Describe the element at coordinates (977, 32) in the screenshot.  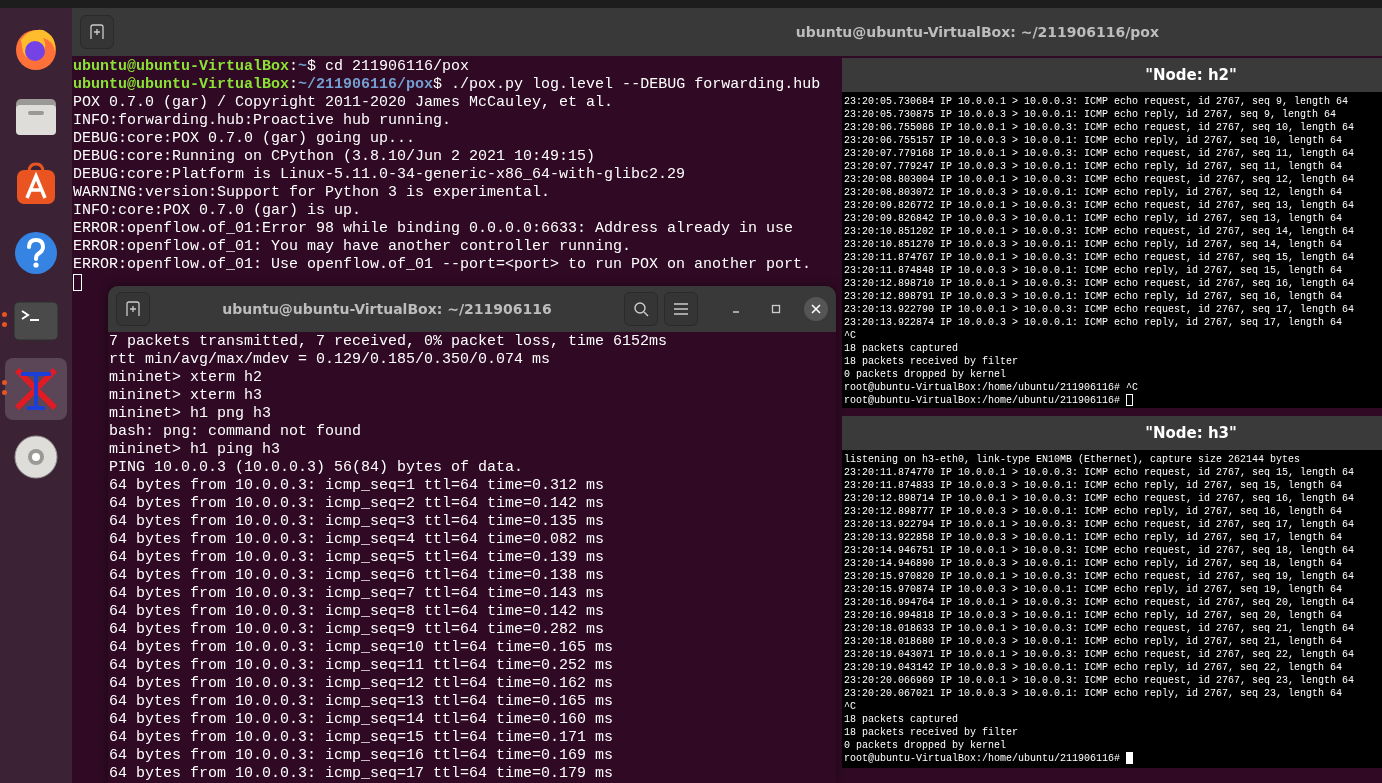
I see `window-title: ubuntu@ubuntu-VirtualBox: ~/211906116/pox` at that location.